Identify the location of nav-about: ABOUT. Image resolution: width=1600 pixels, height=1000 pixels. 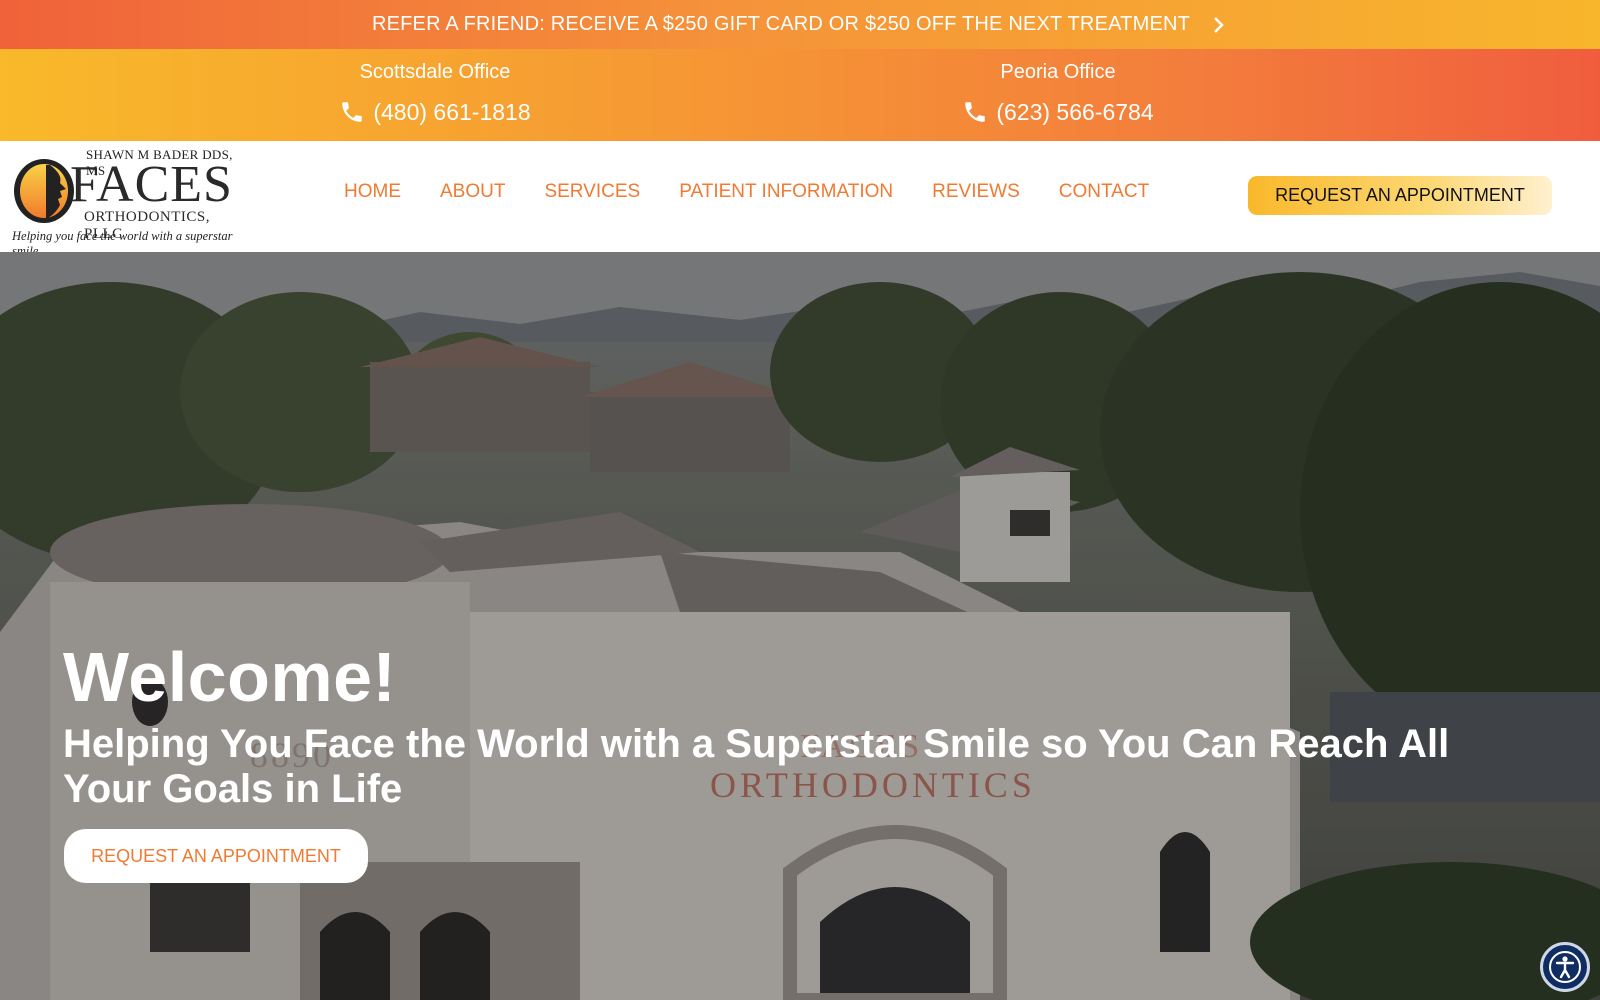
(472, 192).